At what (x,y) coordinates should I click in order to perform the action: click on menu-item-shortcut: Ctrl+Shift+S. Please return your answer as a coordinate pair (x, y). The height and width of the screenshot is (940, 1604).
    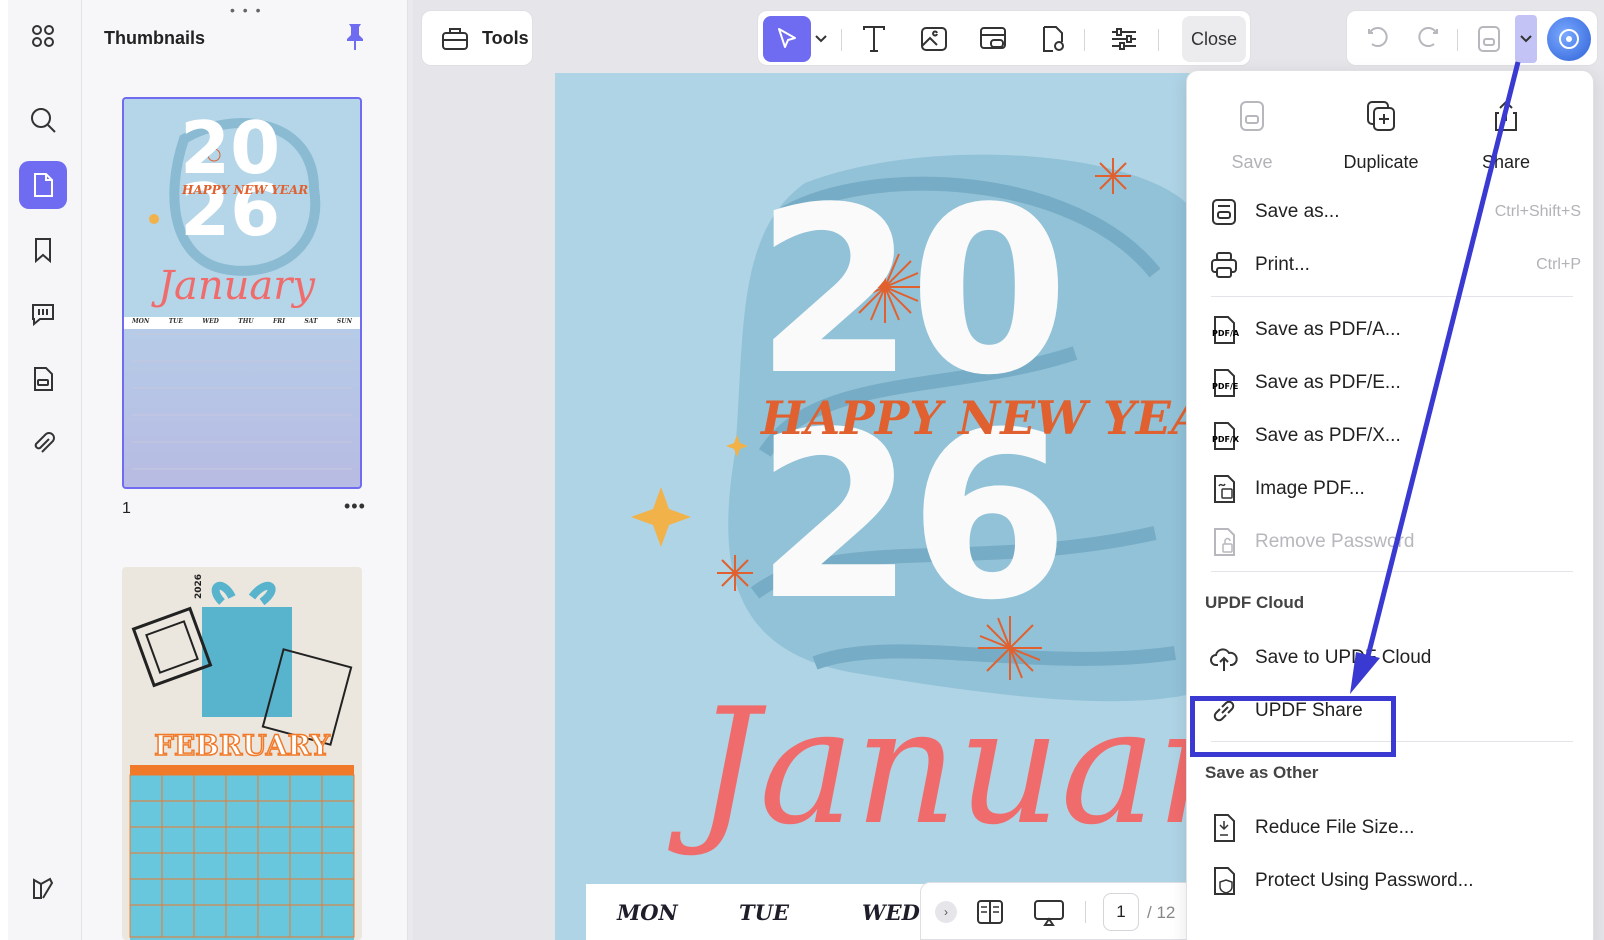
    Looking at the image, I should click on (1537, 211).